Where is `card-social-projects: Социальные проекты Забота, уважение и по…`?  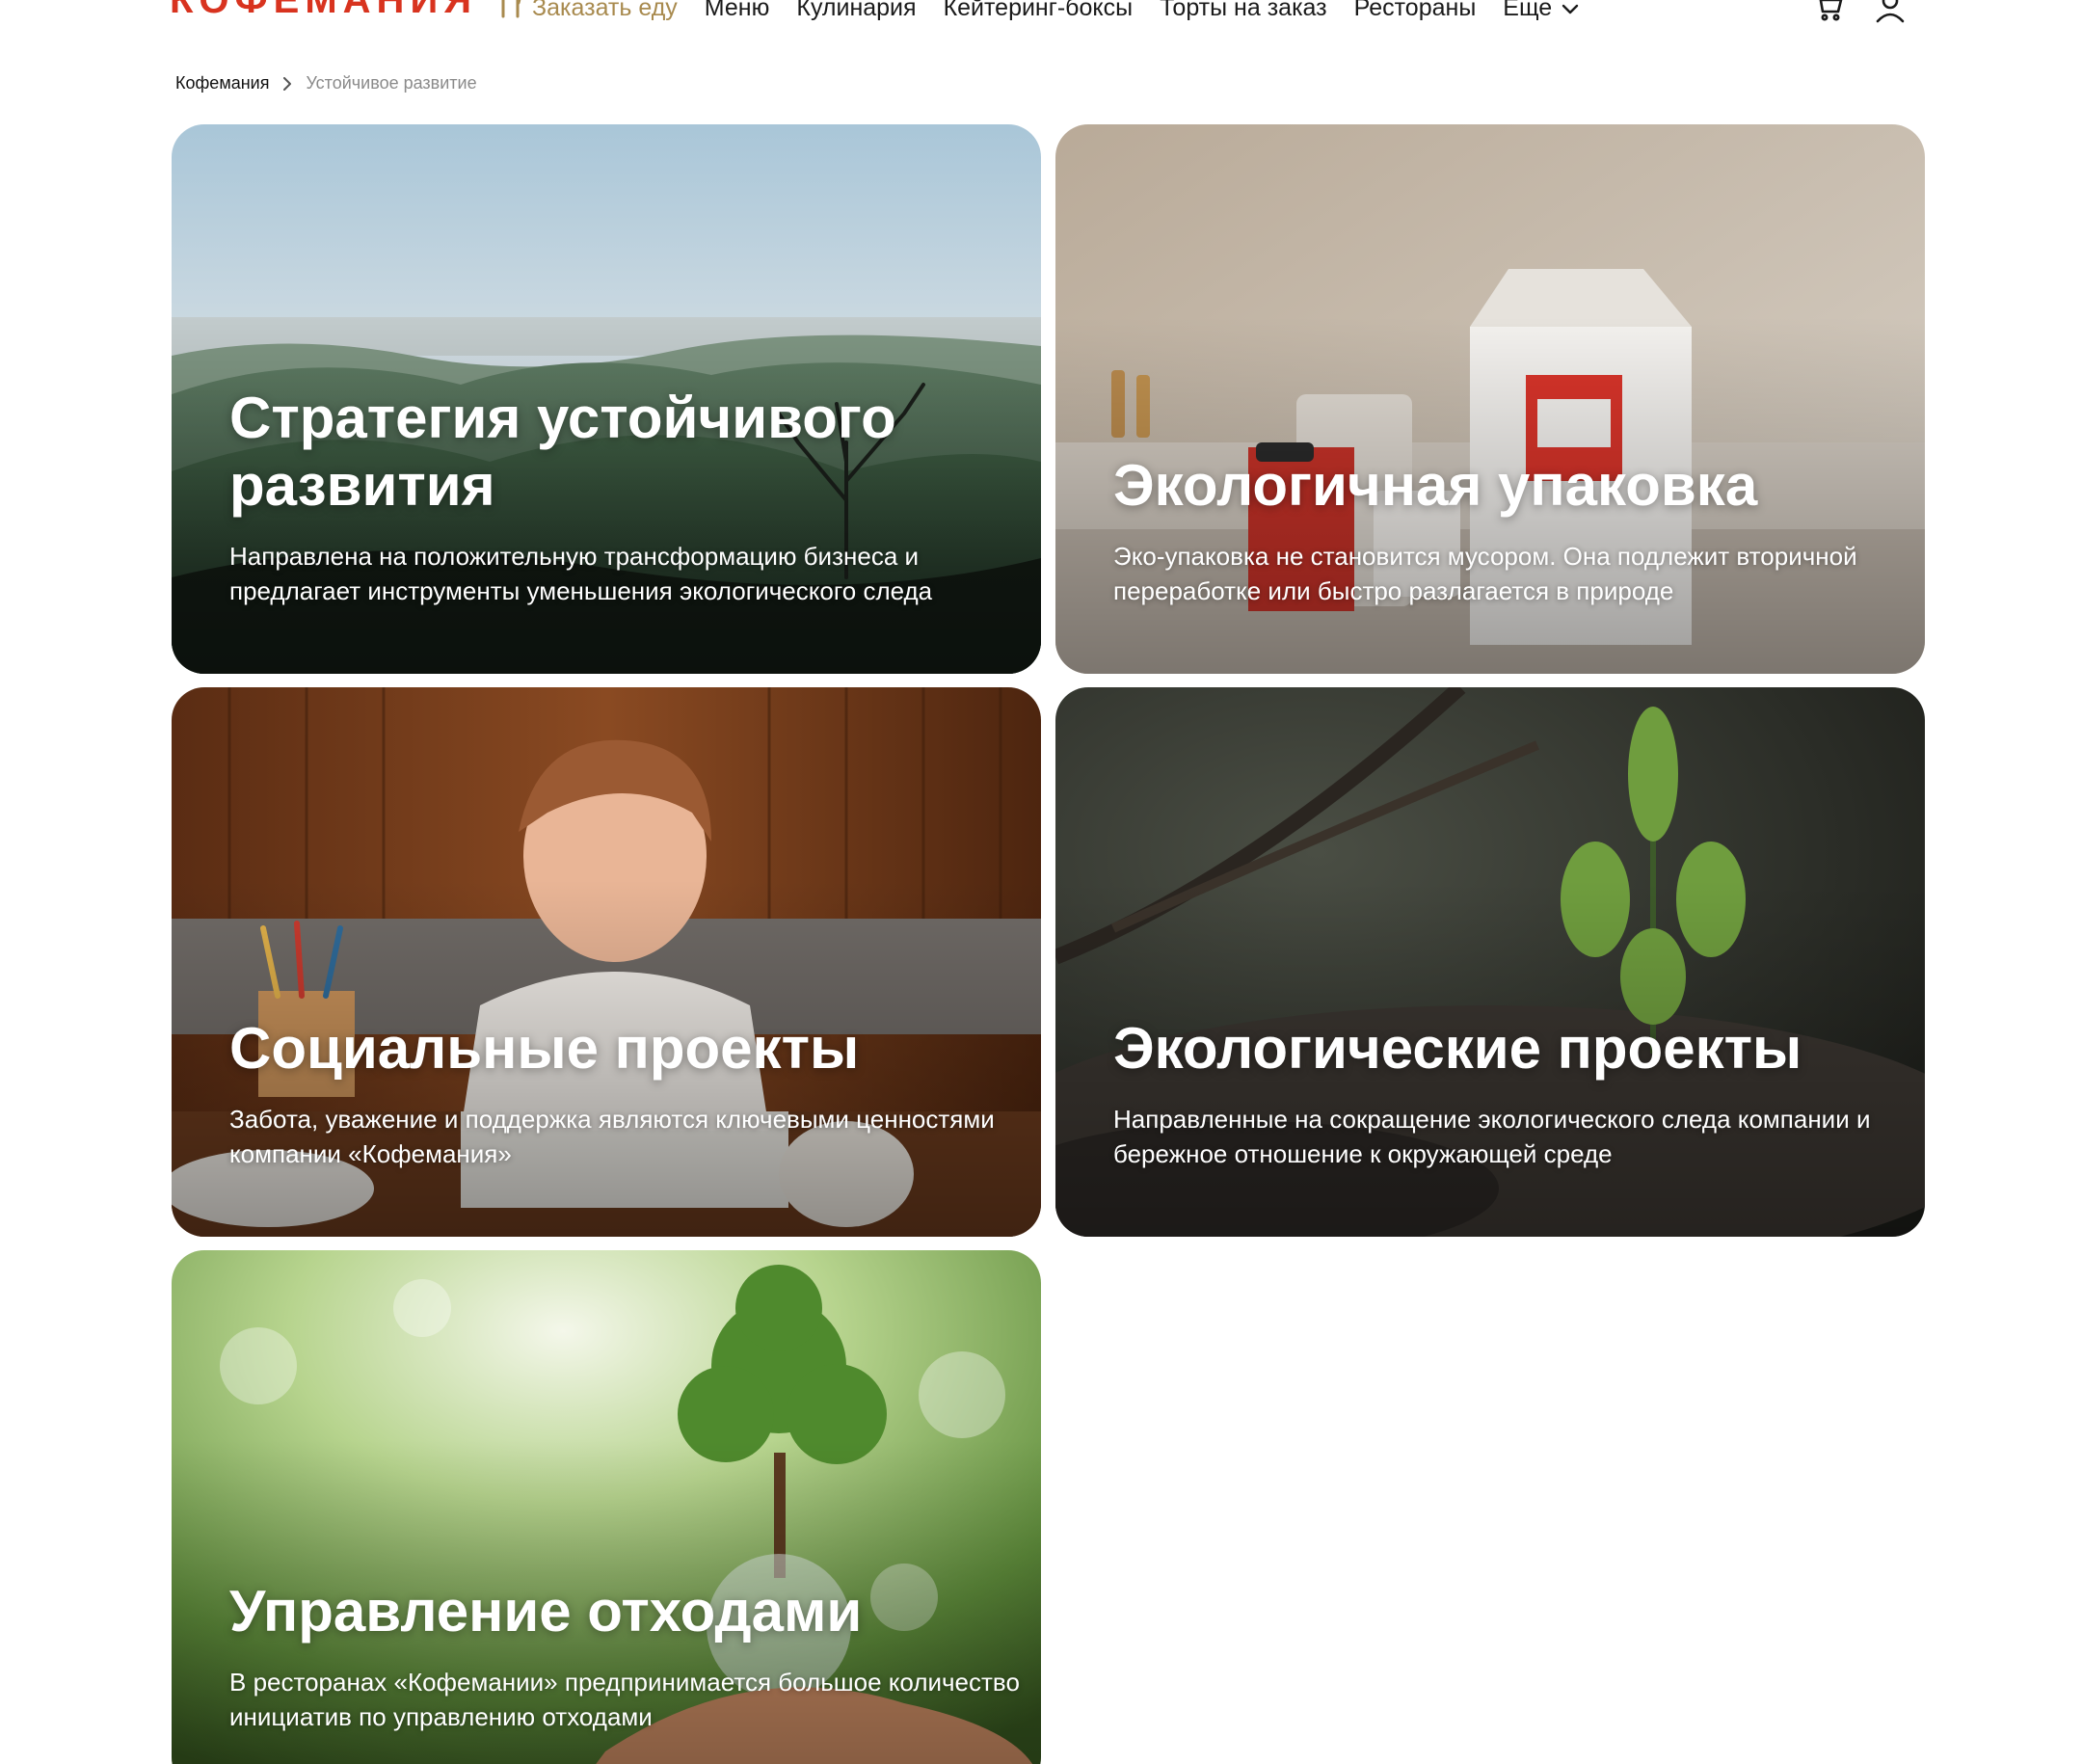 card-social-projects: Социальные проекты Забота, уважение и по… is located at coordinates (606, 962).